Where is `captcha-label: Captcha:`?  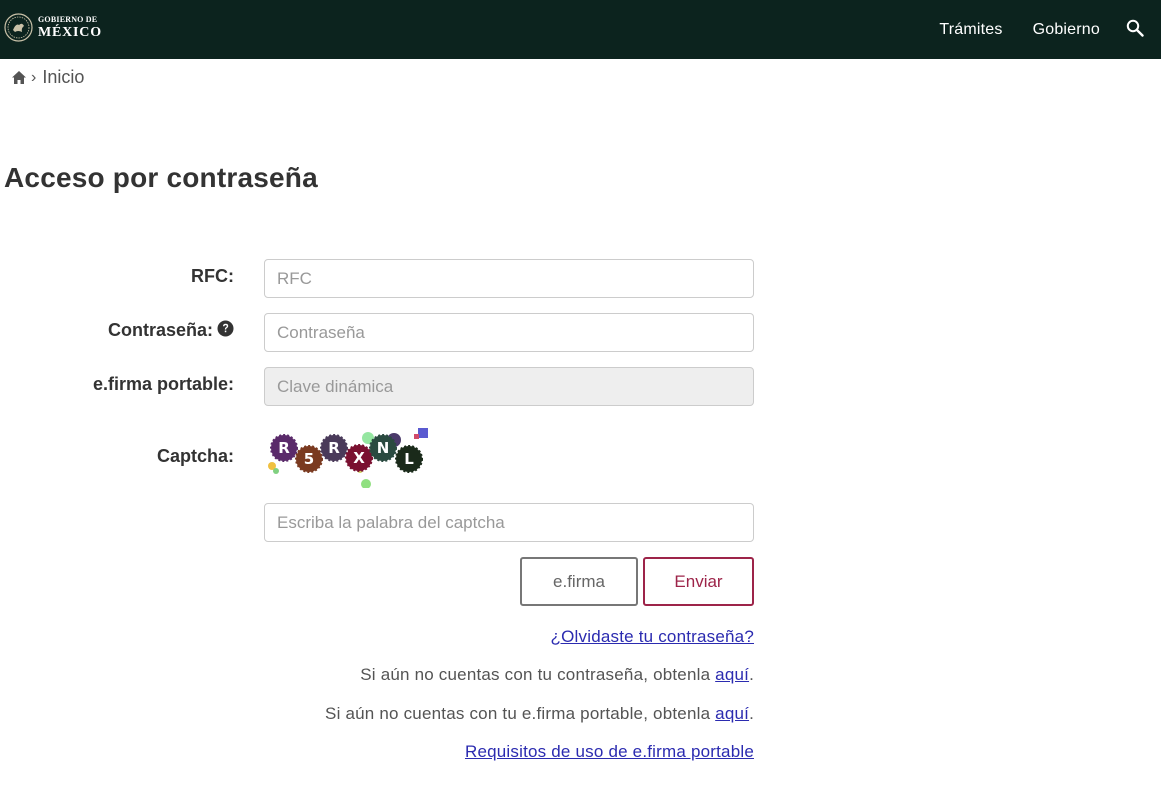 captcha-label: Captcha: is located at coordinates (195, 456).